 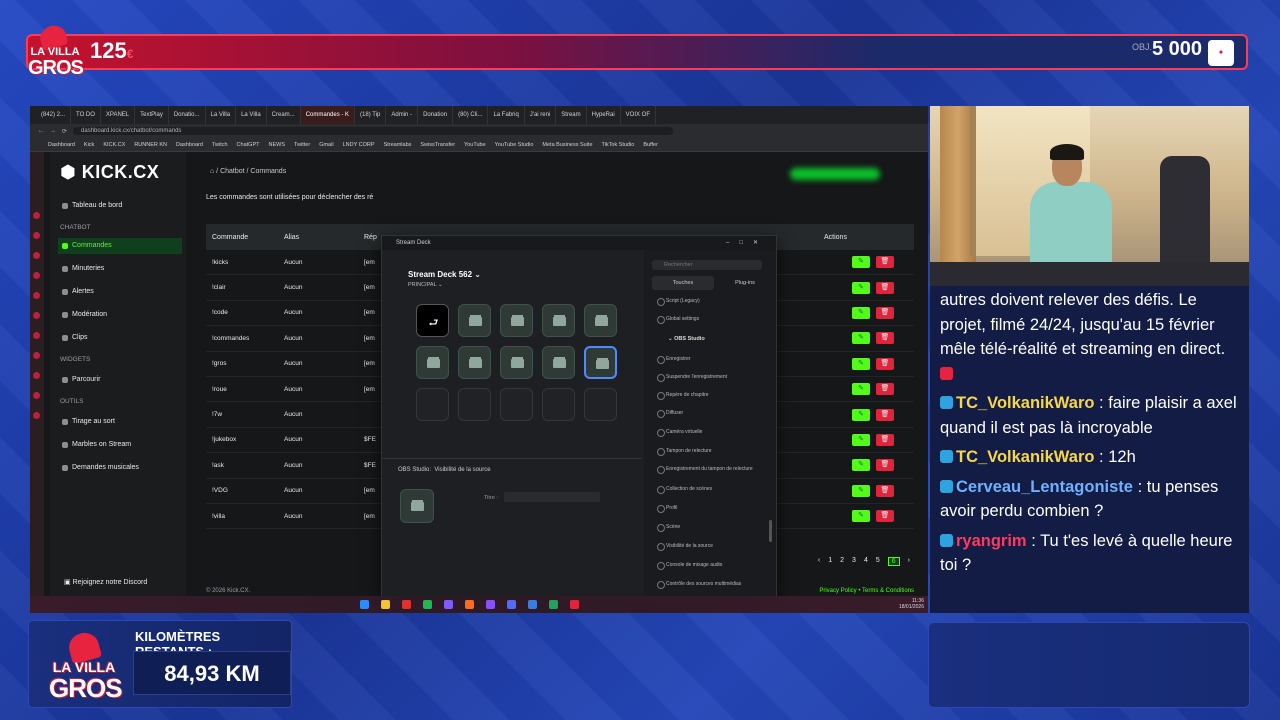 I want to click on bookmark-item: Gmail, so click(x=326, y=145).